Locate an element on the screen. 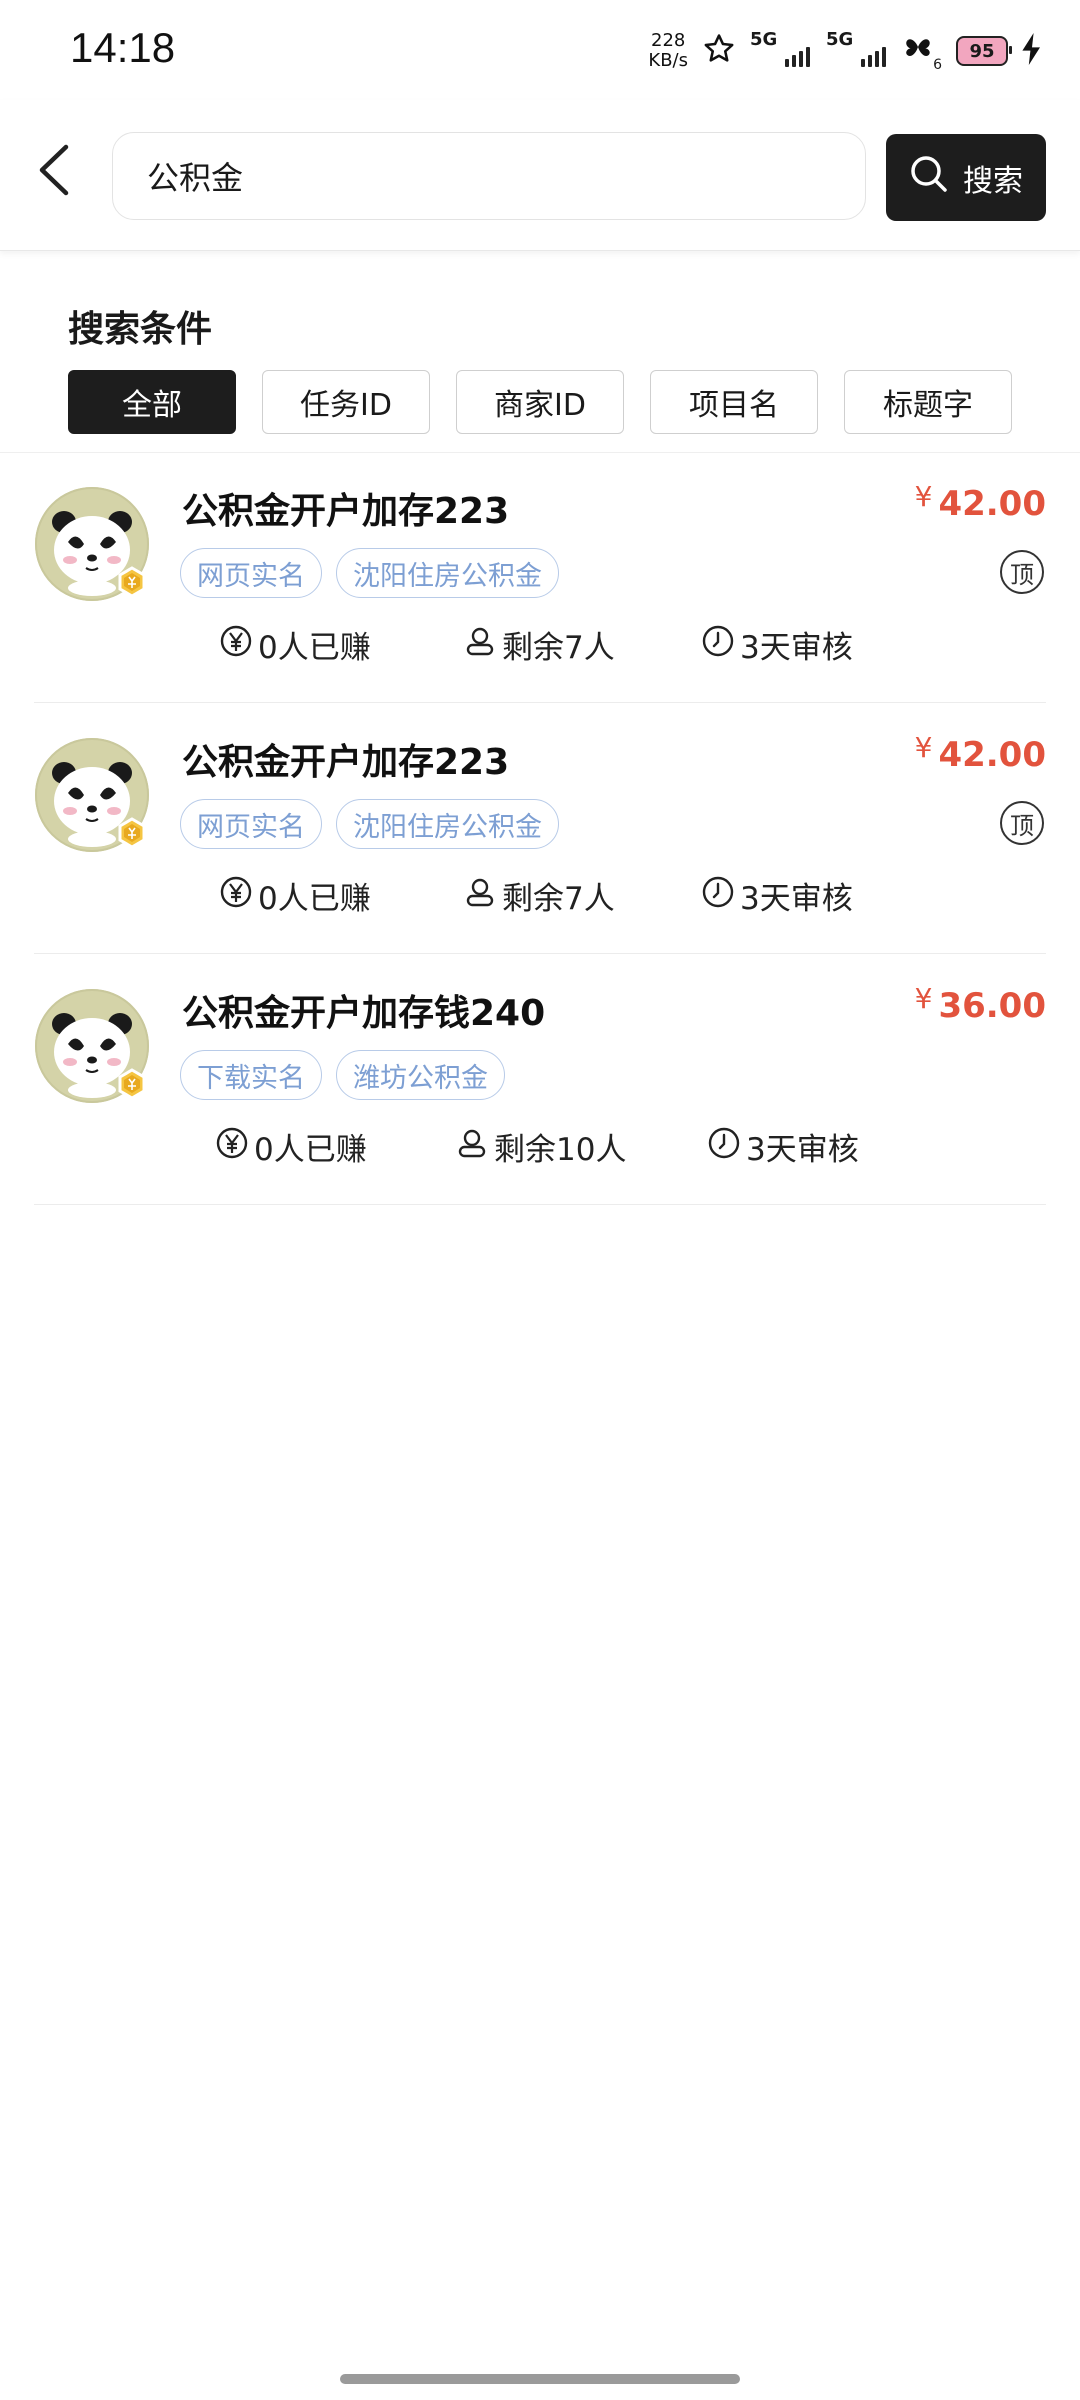 The image size is (1080, 2400). back-button is located at coordinates (54, 172).